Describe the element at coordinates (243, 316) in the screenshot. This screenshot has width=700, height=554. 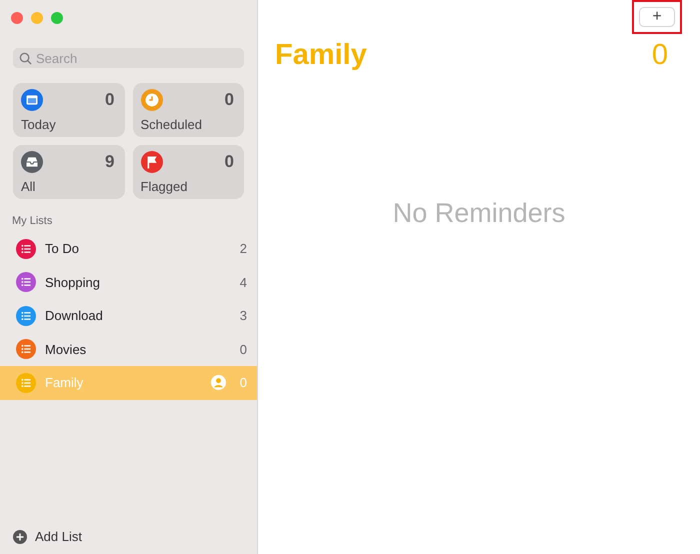
I see `count: 3` at that location.